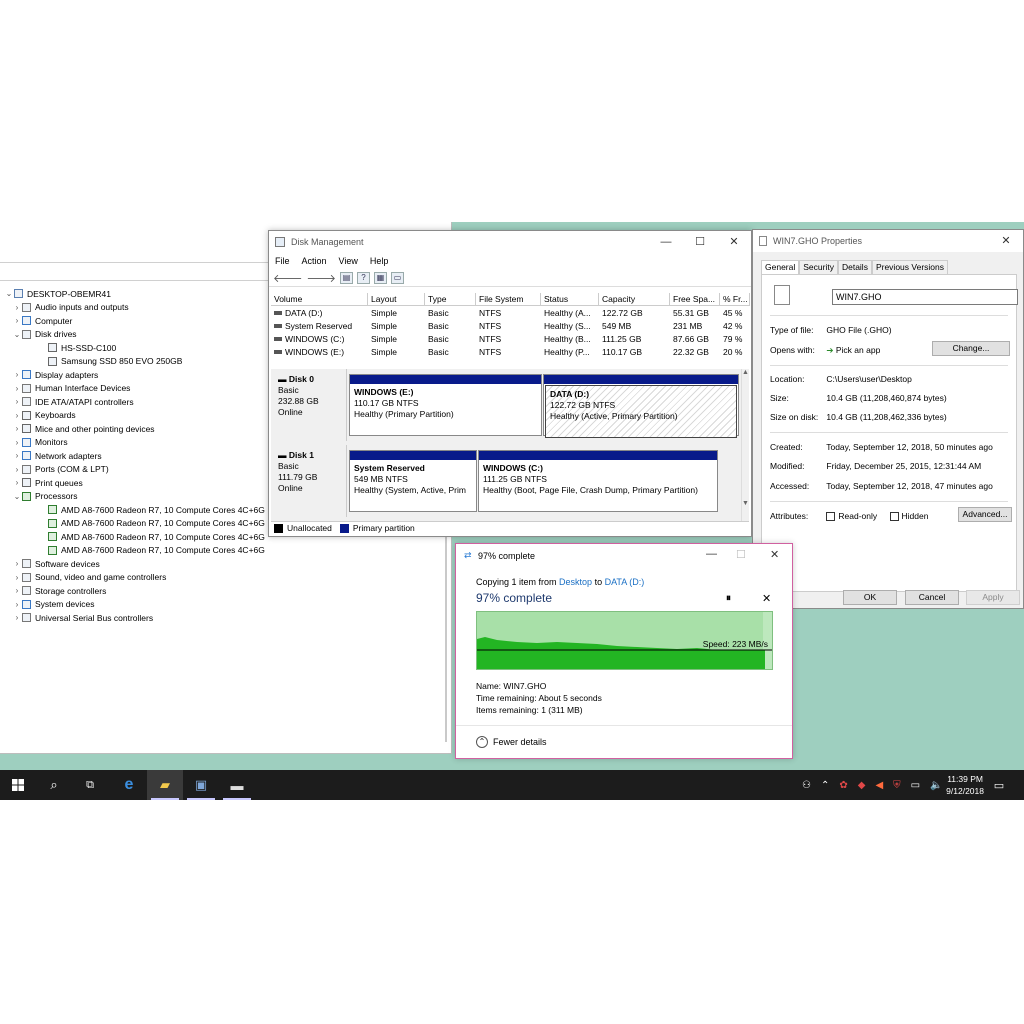 This screenshot has width=1024, height=1024. What do you see at coordinates (728, 598) in the screenshot?
I see `pause-icon: ⏸` at bounding box center [728, 598].